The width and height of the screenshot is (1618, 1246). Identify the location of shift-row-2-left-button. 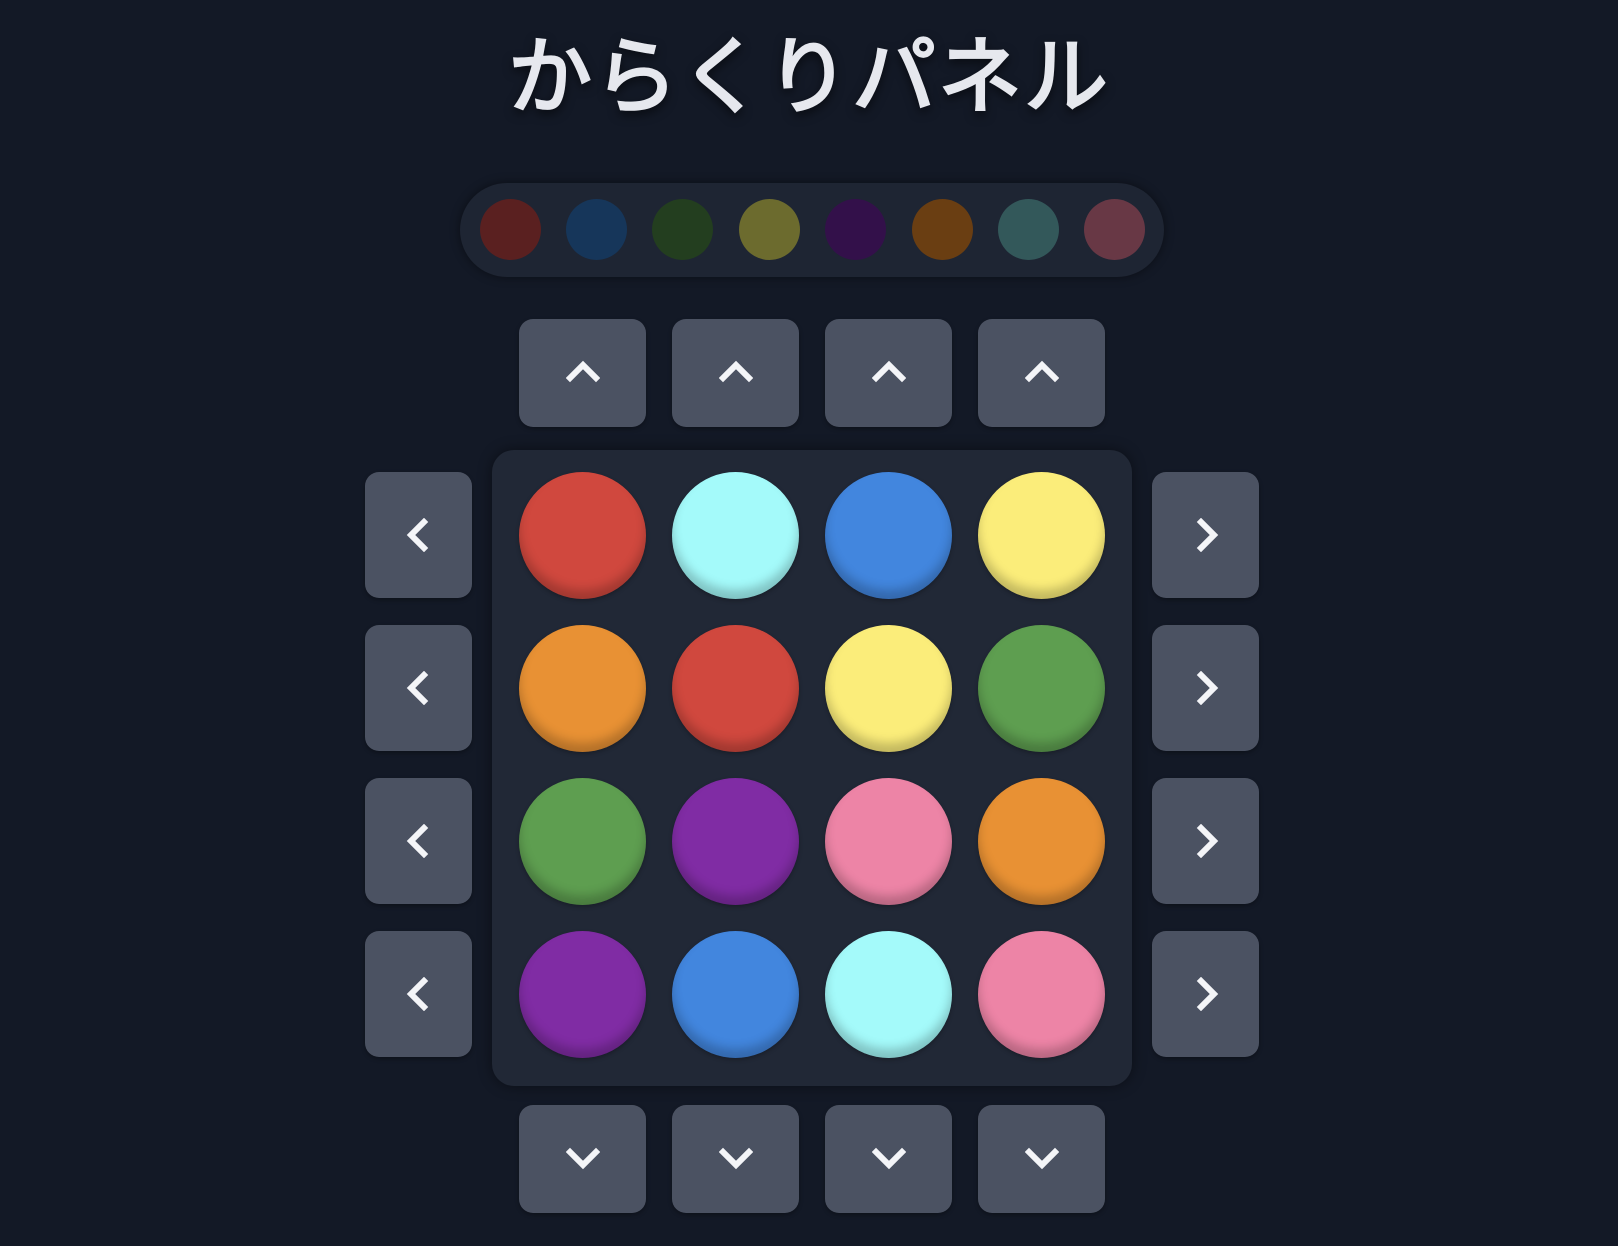
(418, 688).